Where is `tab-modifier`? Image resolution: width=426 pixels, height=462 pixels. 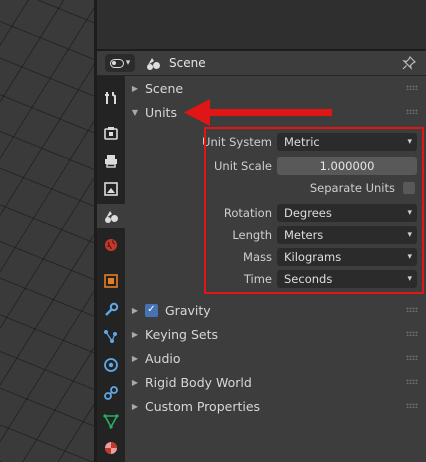
tab-modifier is located at coordinates (111, 310).